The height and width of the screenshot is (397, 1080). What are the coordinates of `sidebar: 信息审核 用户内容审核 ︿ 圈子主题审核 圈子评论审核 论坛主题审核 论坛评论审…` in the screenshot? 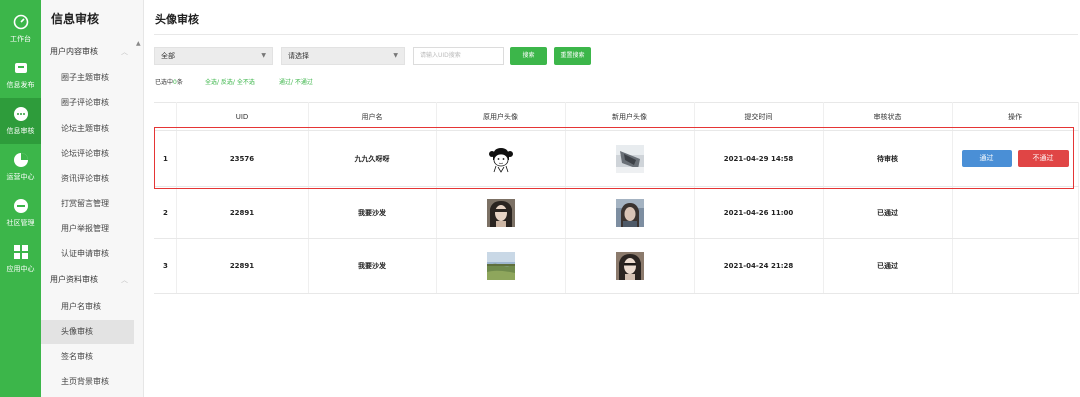 It's located at (92, 198).